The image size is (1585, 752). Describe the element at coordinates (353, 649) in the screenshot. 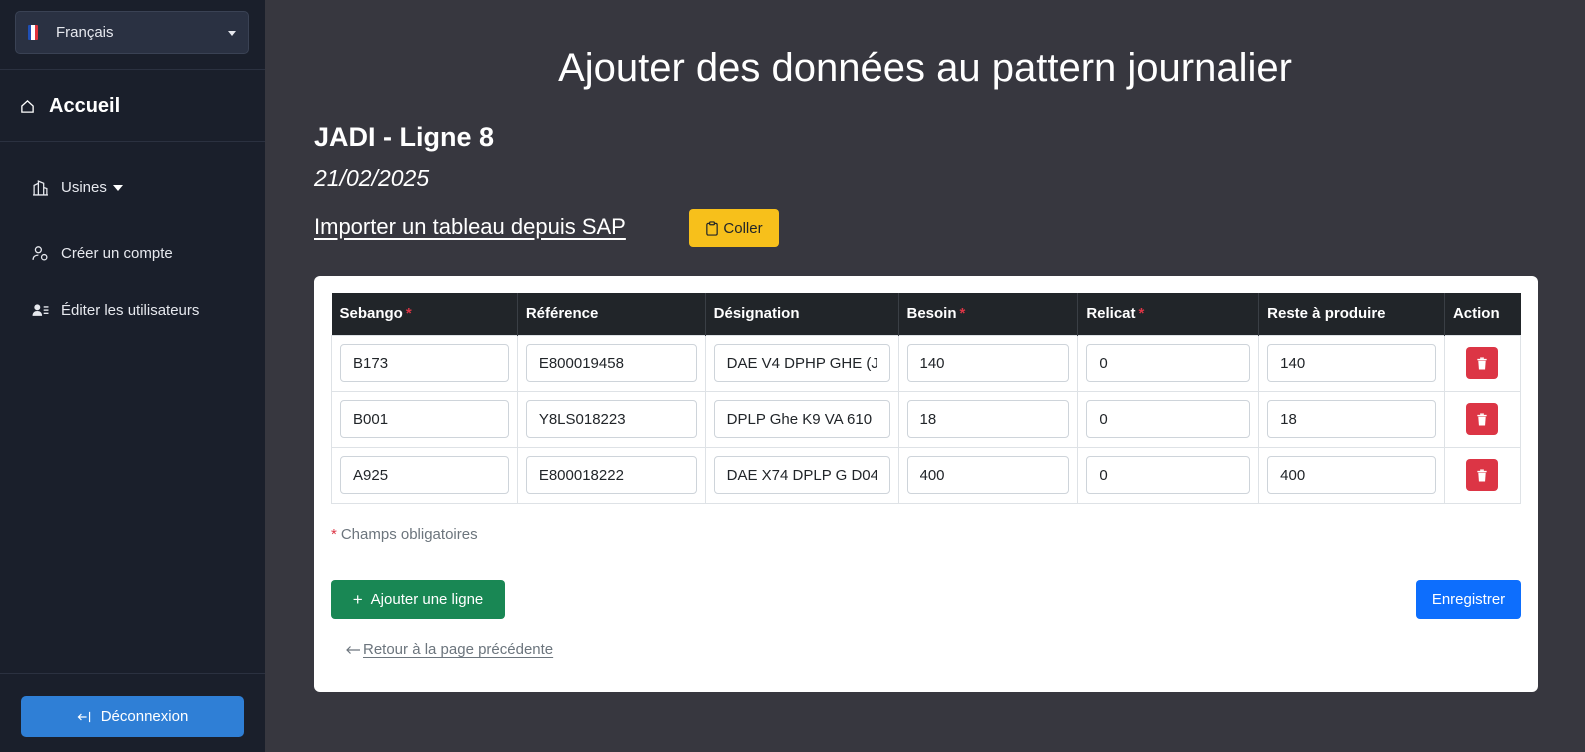

I see `arrow-left-icon` at that location.